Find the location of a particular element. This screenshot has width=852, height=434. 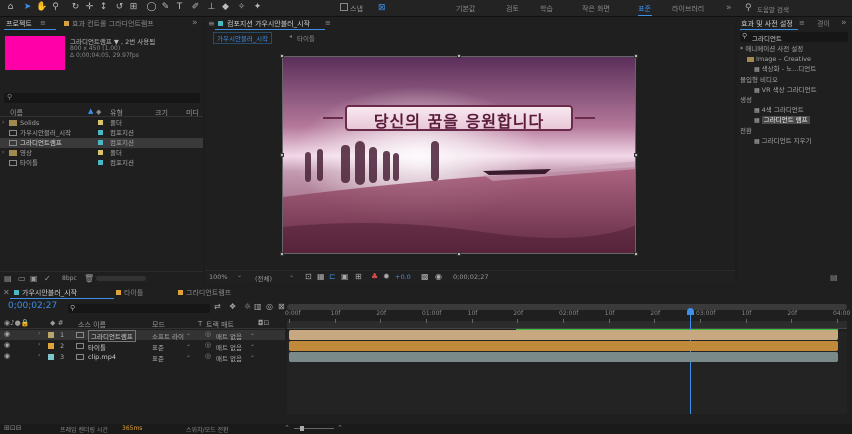

type-tool-icon: T is located at coordinates (179, 7).